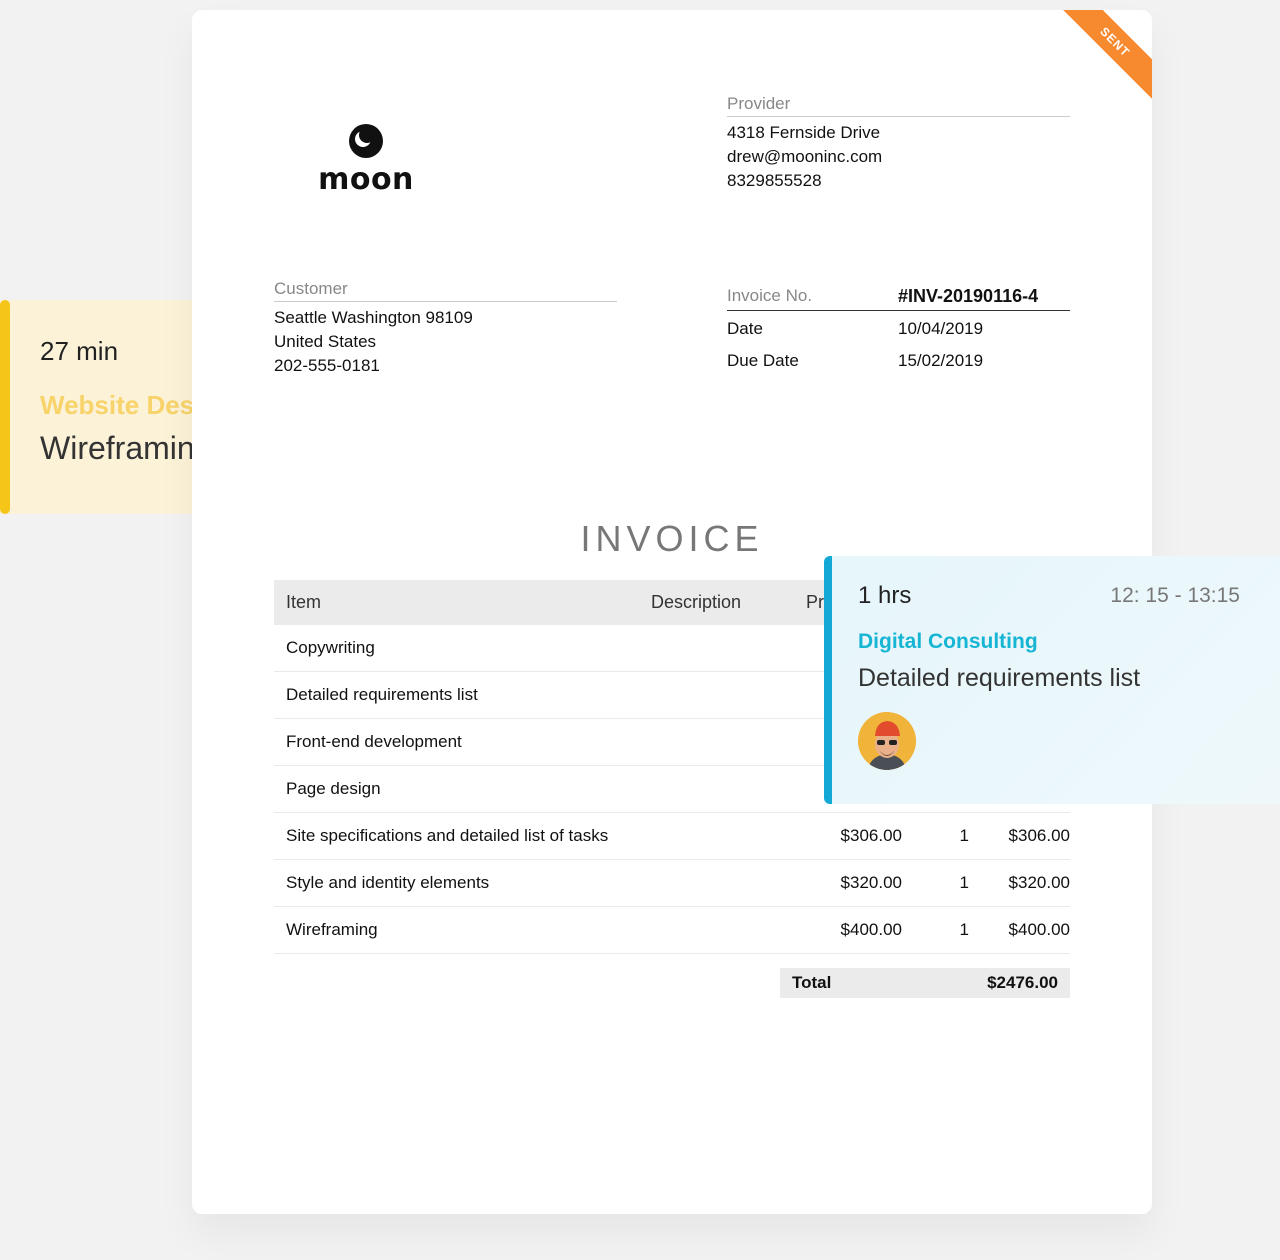 The height and width of the screenshot is (1260, 1280). Describe the element at coordinates (999, 678) in the screenshot. I see `entry-task: Detailed requirements list` at that location.